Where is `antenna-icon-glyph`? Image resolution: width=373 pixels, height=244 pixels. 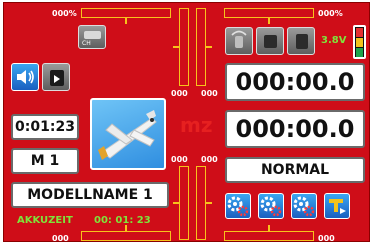
antenna-icon-glyph is located at coordinates (239, 39).